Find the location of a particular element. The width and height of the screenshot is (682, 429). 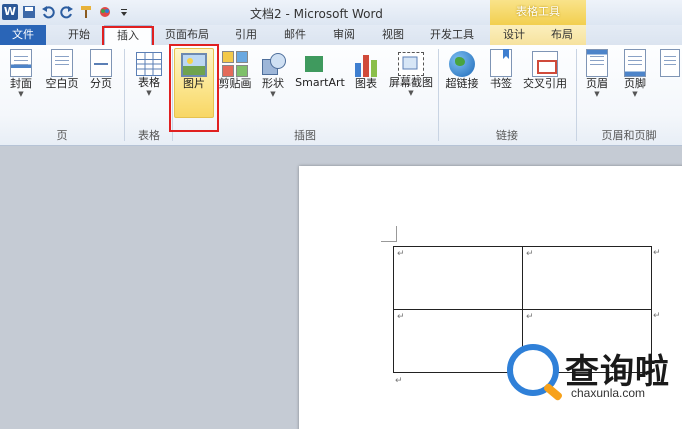

table-row: ↵ ↵ is located at coordinates (522, 278).